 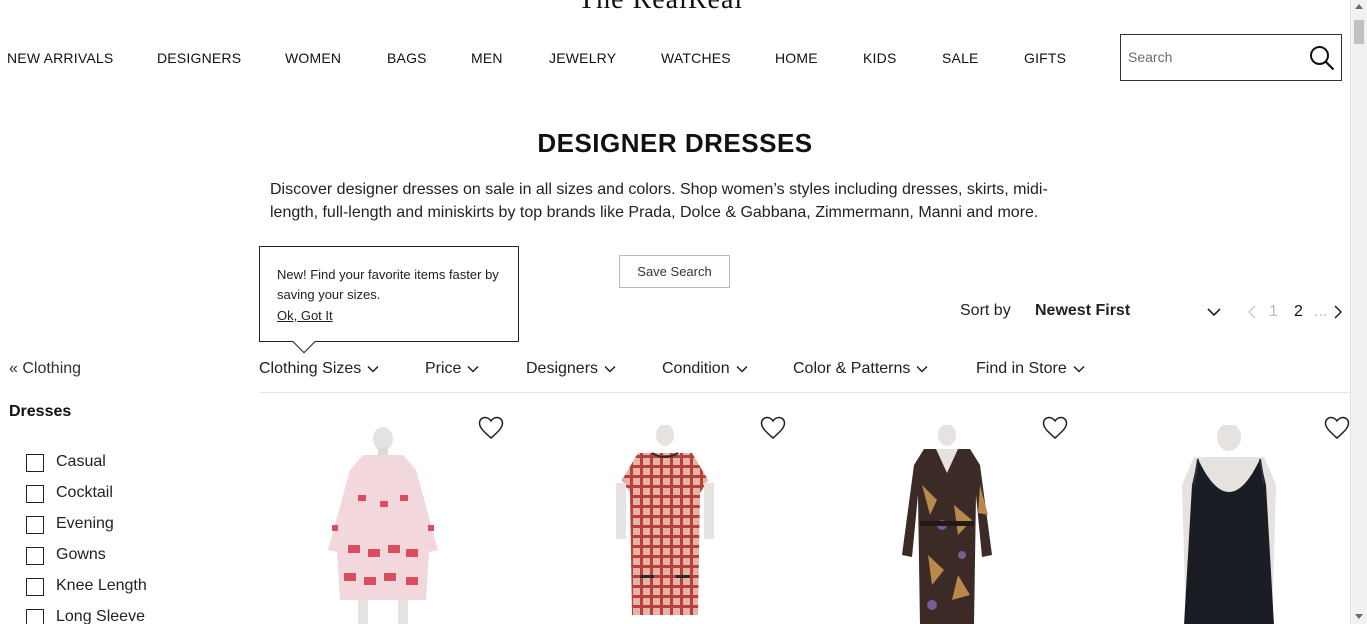 I want to click on product-image-pink-floral-dress, so click(x=383, y=524).